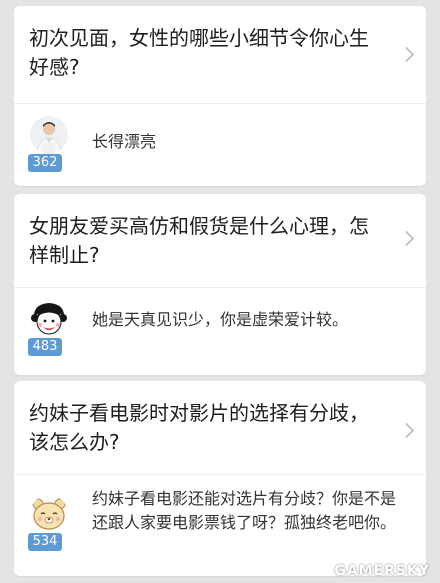 This screenshot has width=440, height=583. I want to click on vote-count-badge: 362, so click(45, 163).